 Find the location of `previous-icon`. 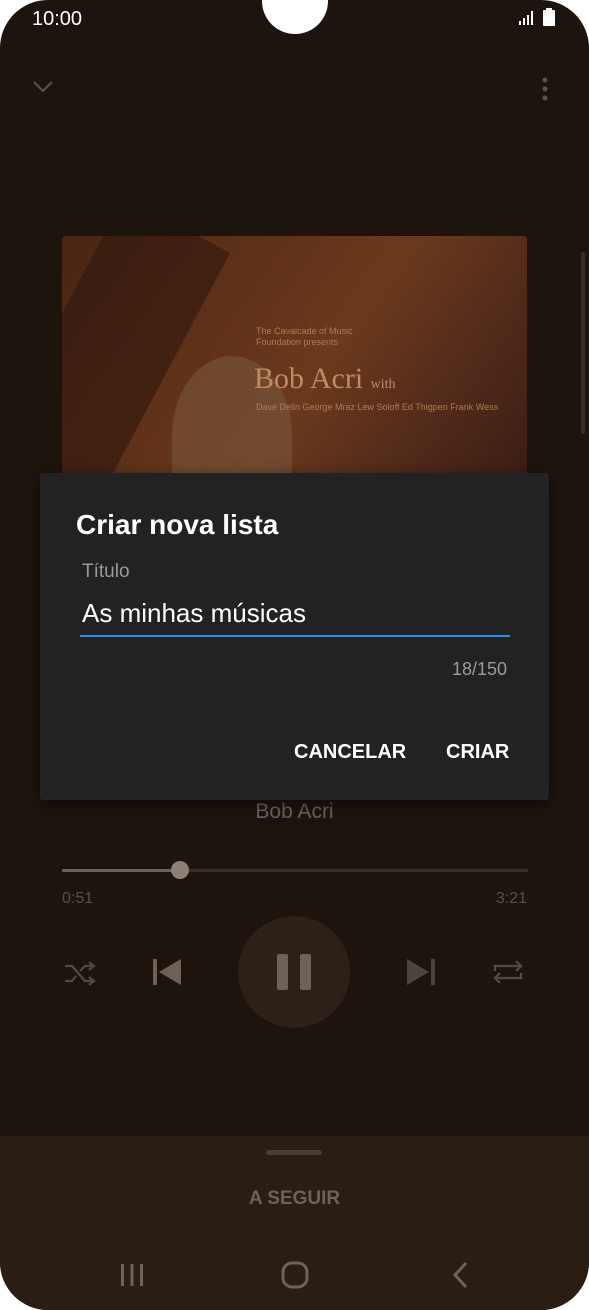

previous-icon is located at coordinates (167, 972).